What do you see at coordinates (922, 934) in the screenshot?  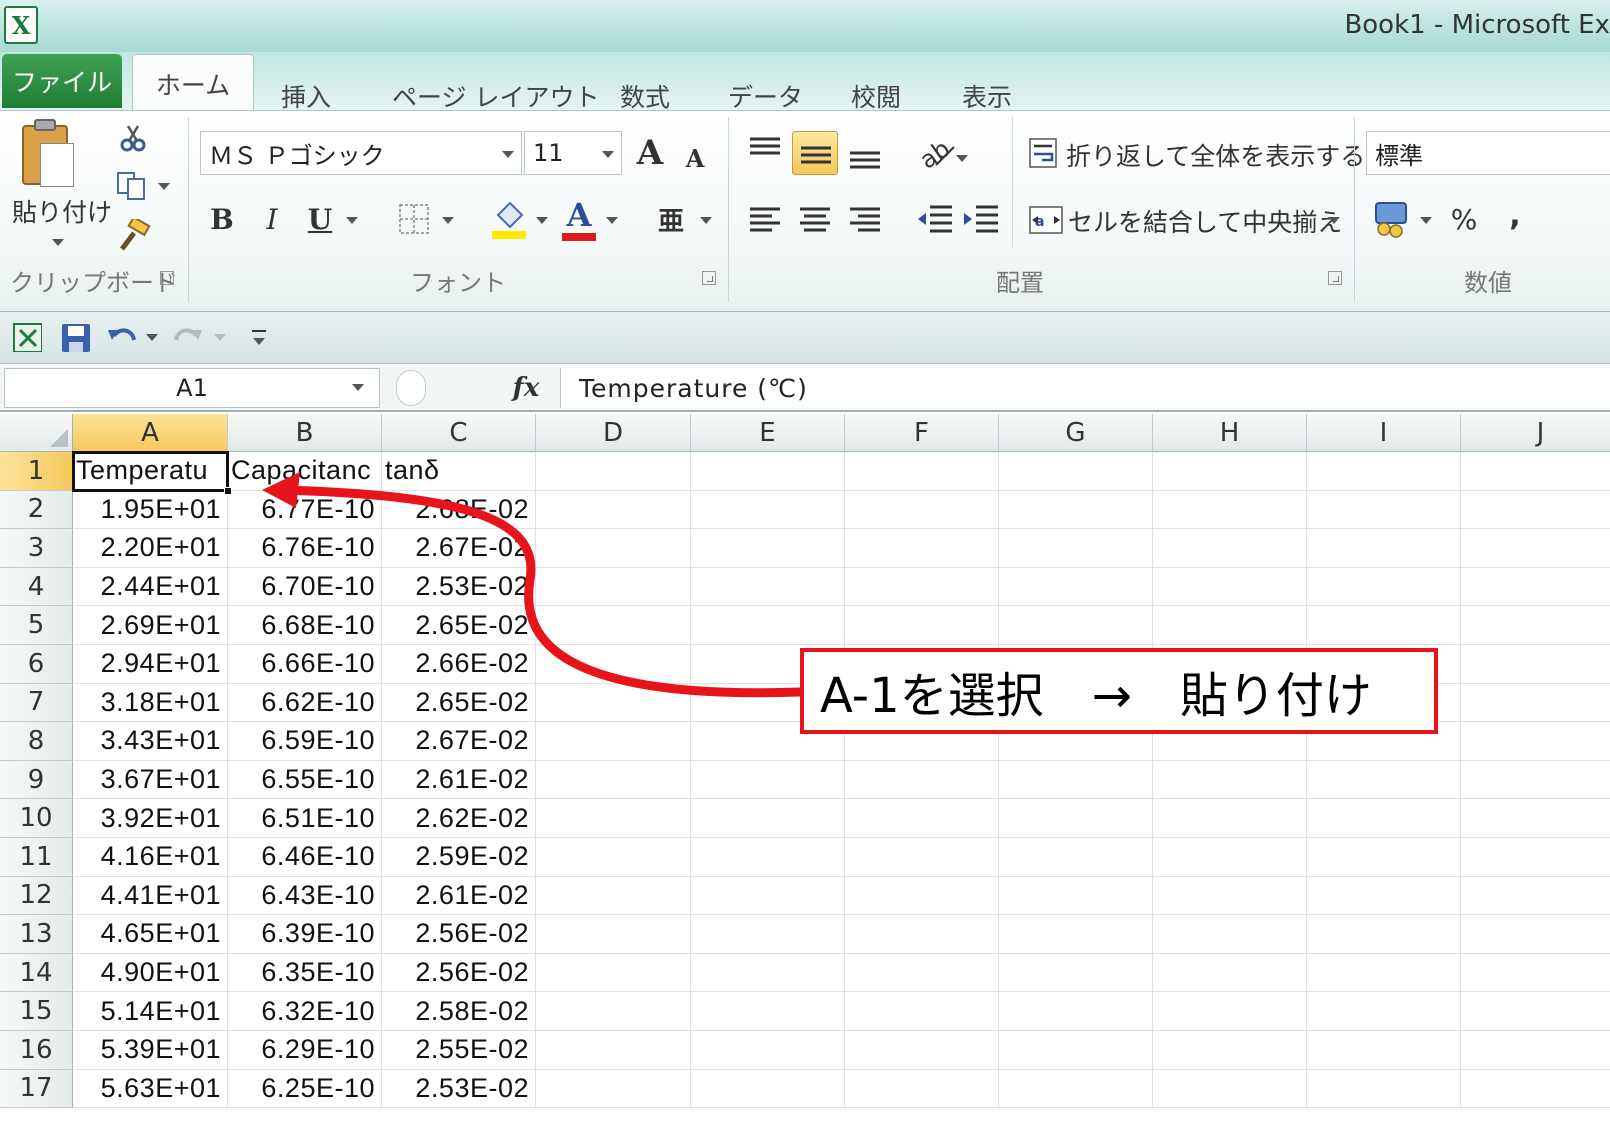 I see `cell-f13` at bounding box center [922, 934].